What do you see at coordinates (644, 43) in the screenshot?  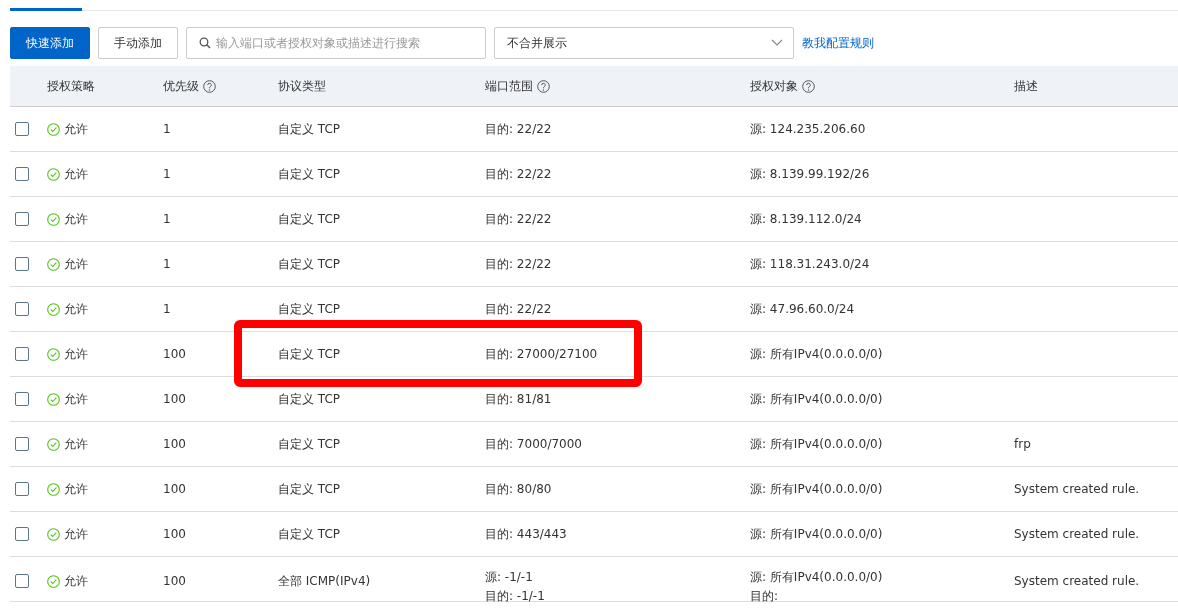 I see `display-mode-select: 不合并展示` at bounding box center [644, 43].